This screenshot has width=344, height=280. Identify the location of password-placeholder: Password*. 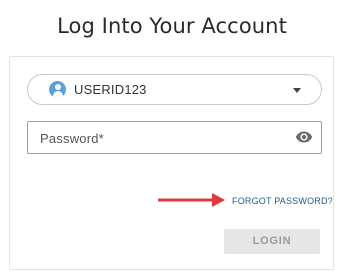
(72, 138).